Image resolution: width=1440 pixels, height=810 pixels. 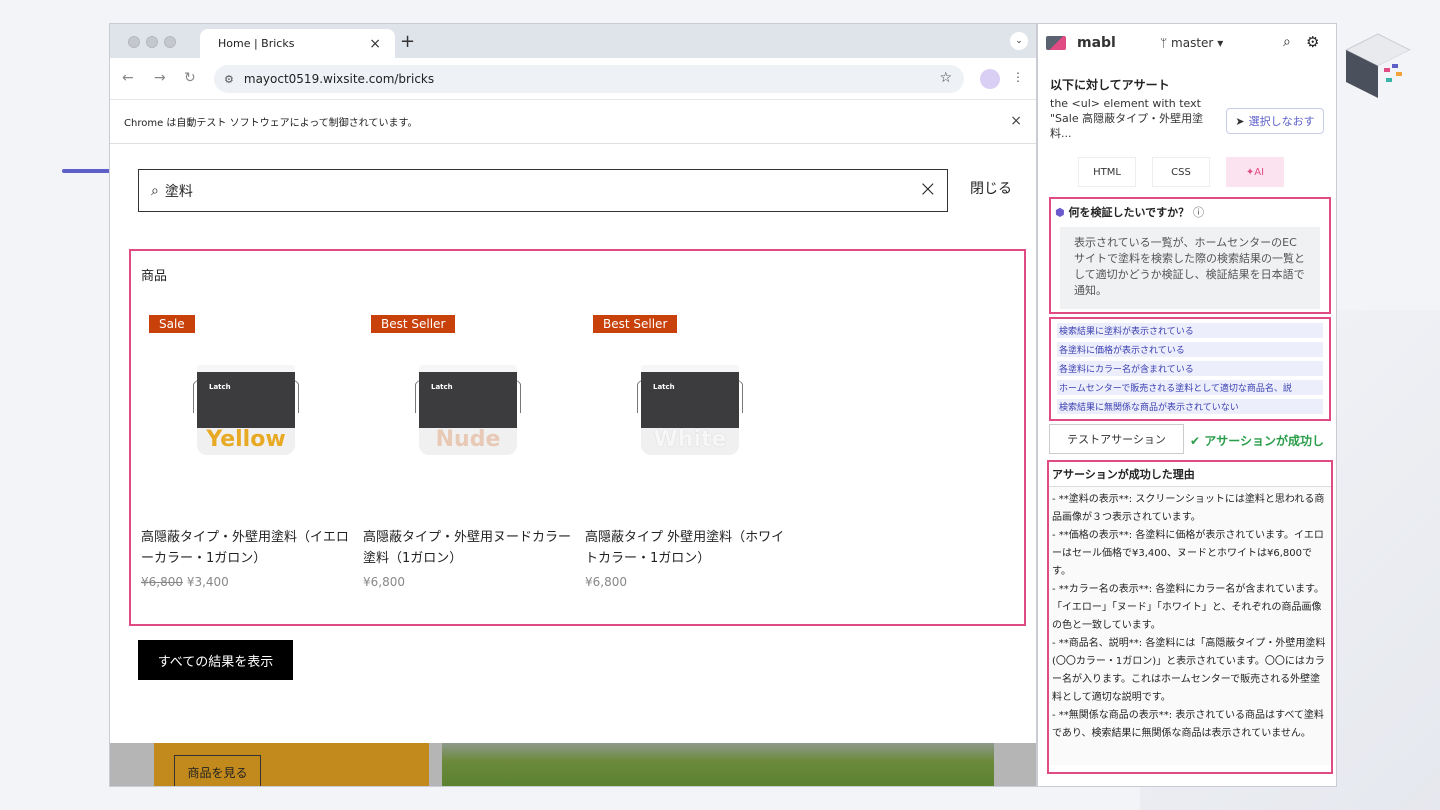 I want to click on success-text: アサーションが成功し, so click(x=1264, y=441).